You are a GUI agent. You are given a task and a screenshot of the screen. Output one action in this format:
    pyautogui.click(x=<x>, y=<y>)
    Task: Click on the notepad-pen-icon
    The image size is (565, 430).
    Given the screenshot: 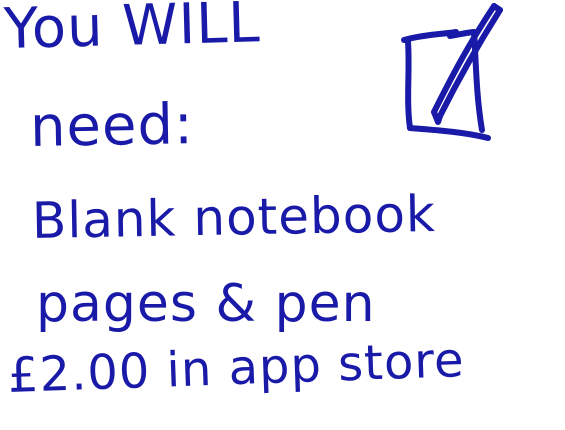 What is the action you would take?
    pyautogui.click(x=452, y=72)
    